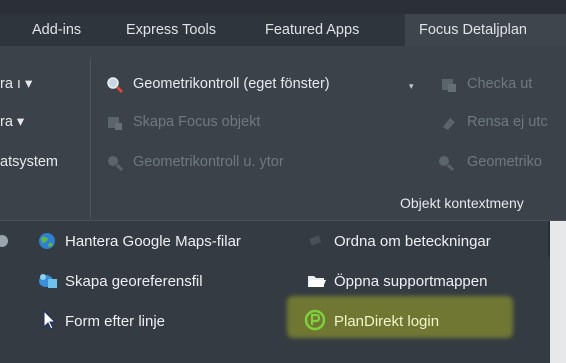 This screenshot has width=566, height=363. What do you see at coordinates (12, 122) in the screenshot?
I see `ribbon-left-item-2: ra ▾` at bounding box center [12, 122].